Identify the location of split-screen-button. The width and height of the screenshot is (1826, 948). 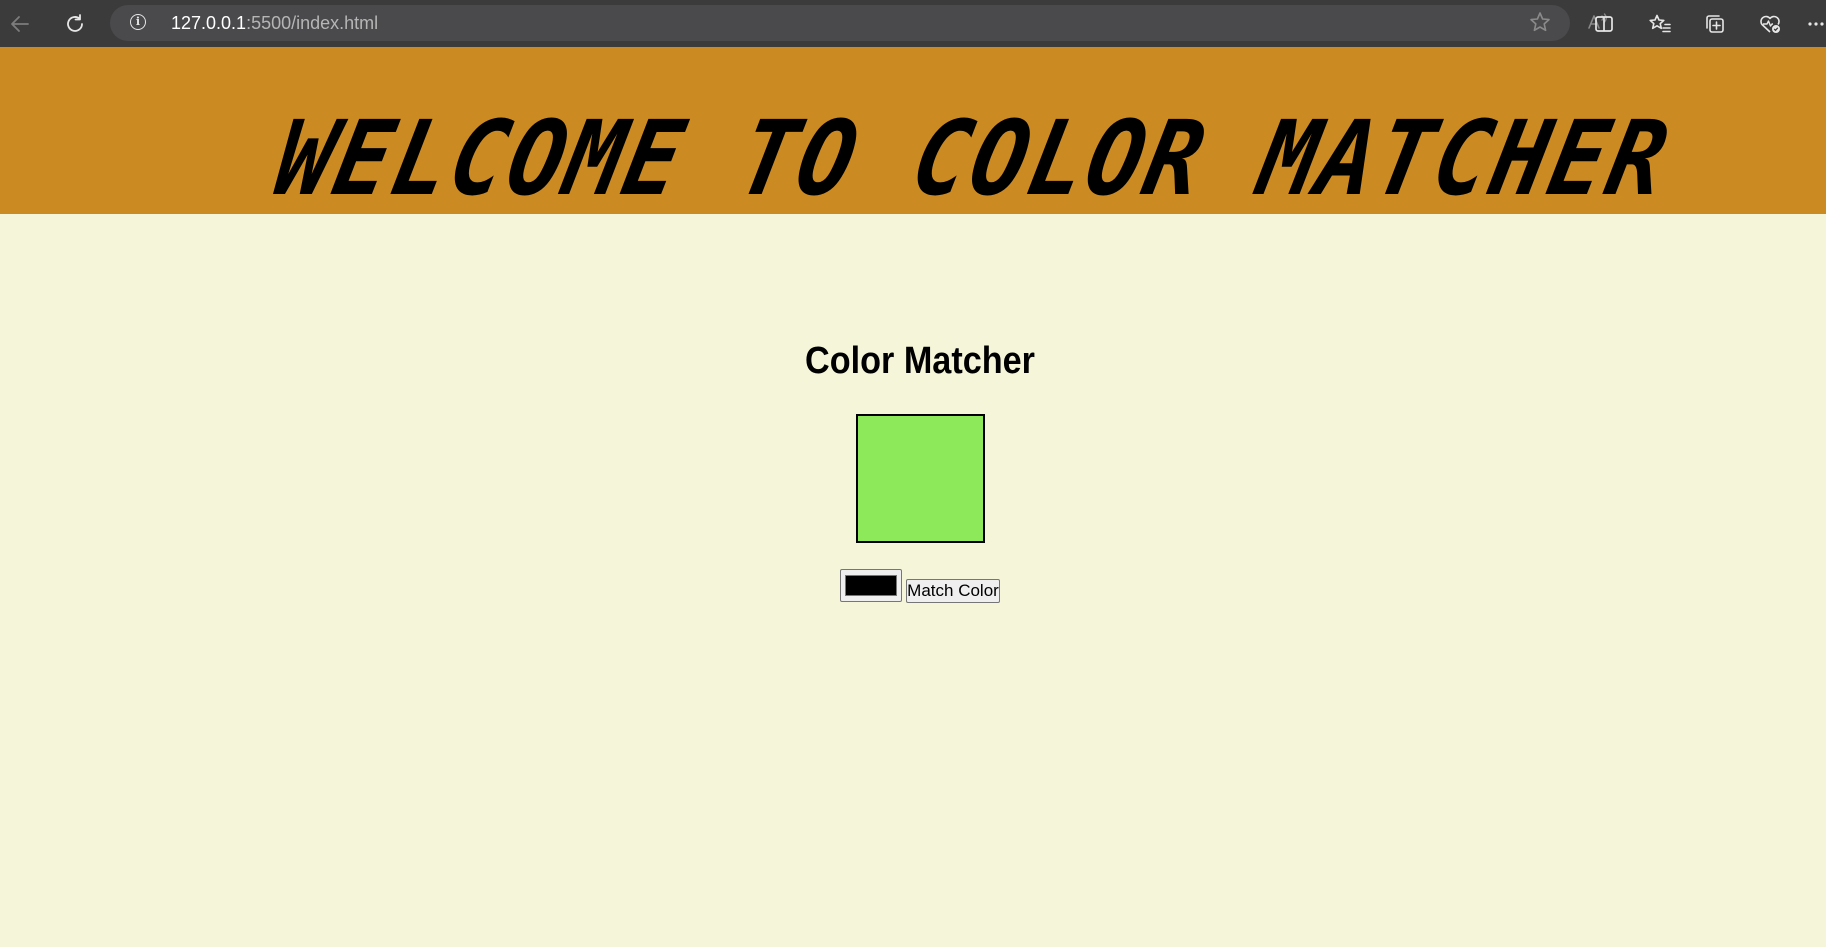
(1604, 24).